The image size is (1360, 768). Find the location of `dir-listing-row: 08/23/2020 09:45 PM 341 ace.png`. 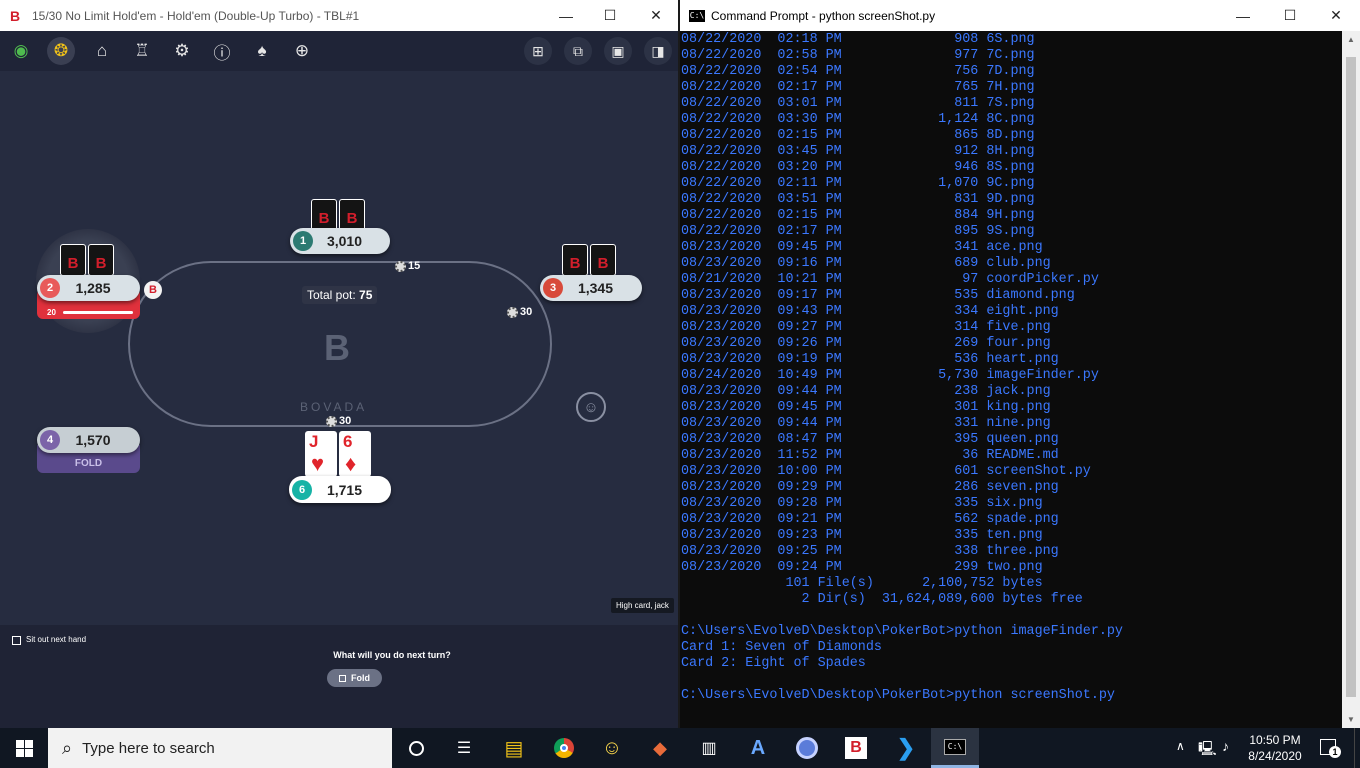

dir-listing-row: 08/23/2020 09:45 PM 341 ace.png is located at coordinates (862, 247).